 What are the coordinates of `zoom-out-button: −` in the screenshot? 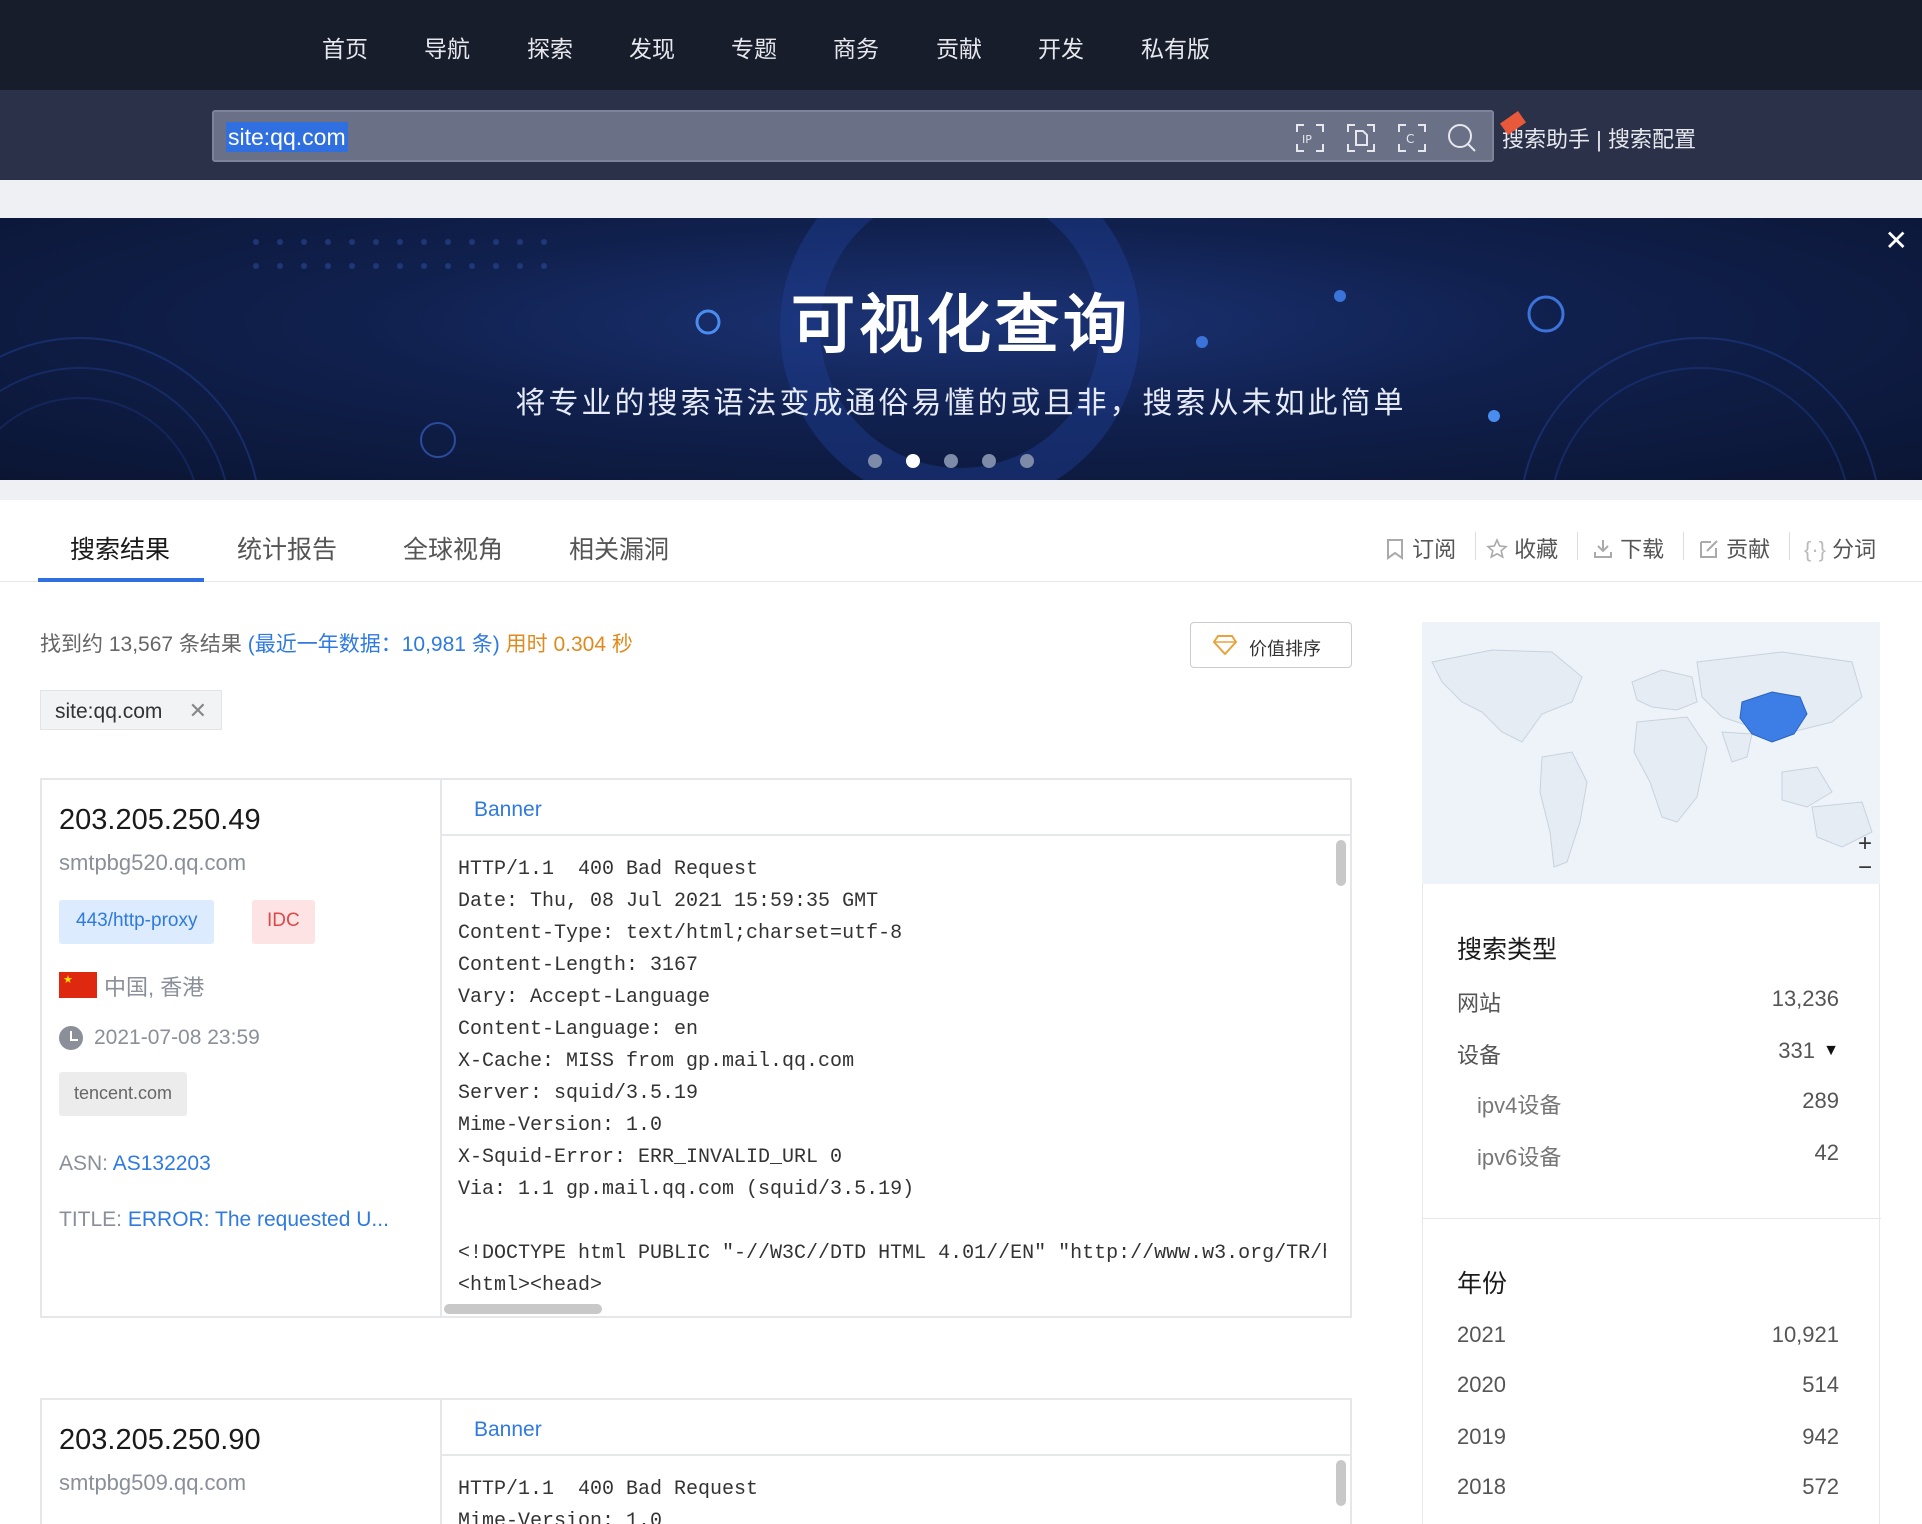 It's located at (1865, 868).